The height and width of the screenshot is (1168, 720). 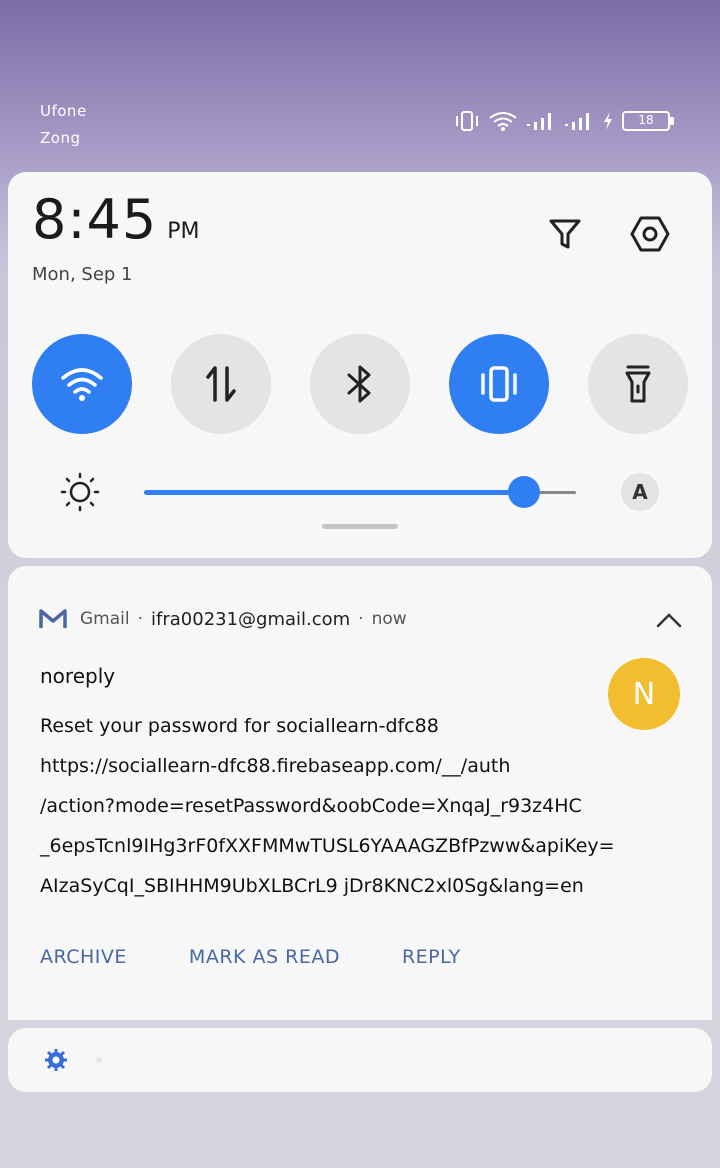 What do you see at coordinates (183, 231) in the screenshot?
I see `clock-ampm: PM` at bounding box center [183, 231].